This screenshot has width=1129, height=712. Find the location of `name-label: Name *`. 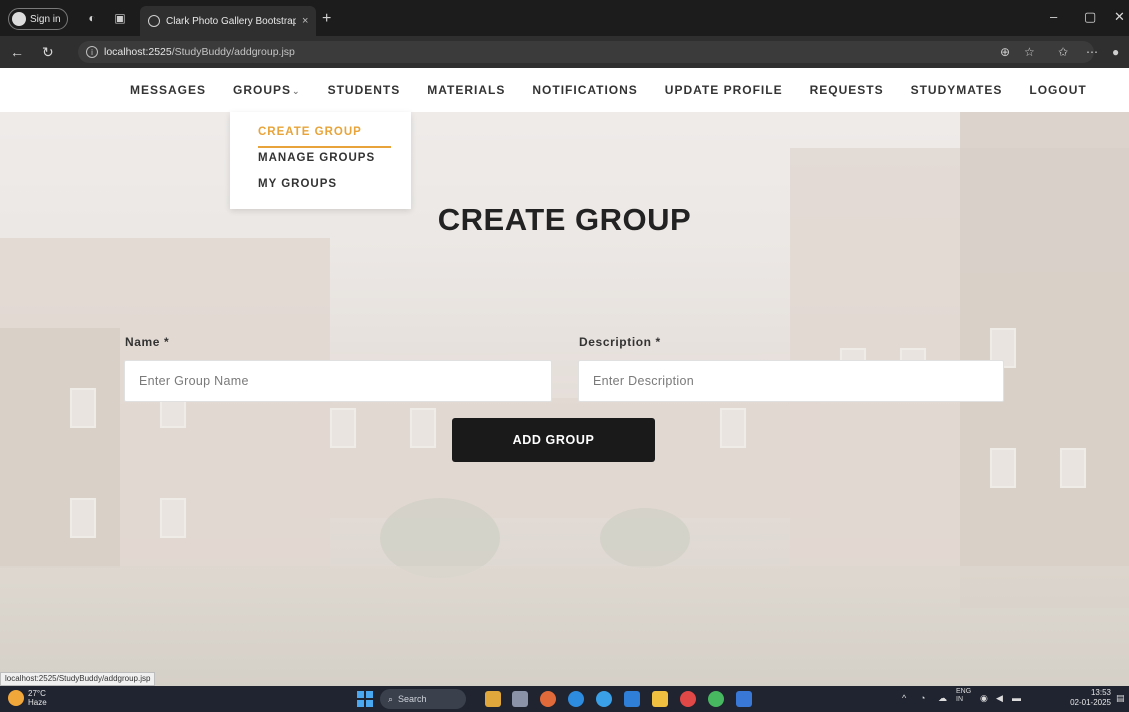

name-label: Name * is located at coordinates (147, 342).